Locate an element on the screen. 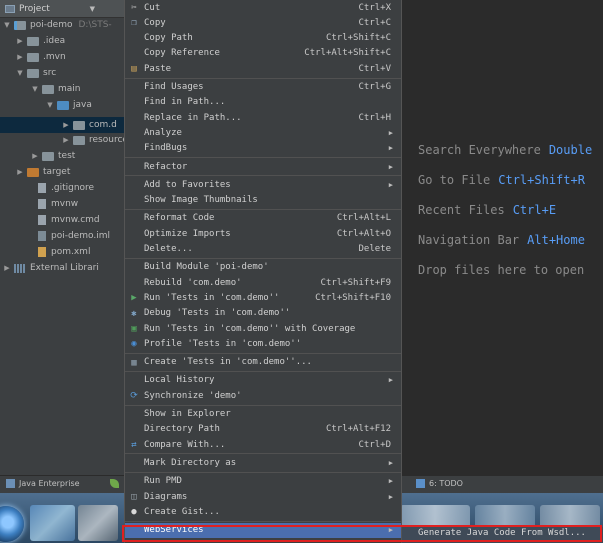 This screenshot has height=543, width=603. menu-item-compare-with: ⇄ Compare With... Ctrl+D is located at coordinates (263, 444).